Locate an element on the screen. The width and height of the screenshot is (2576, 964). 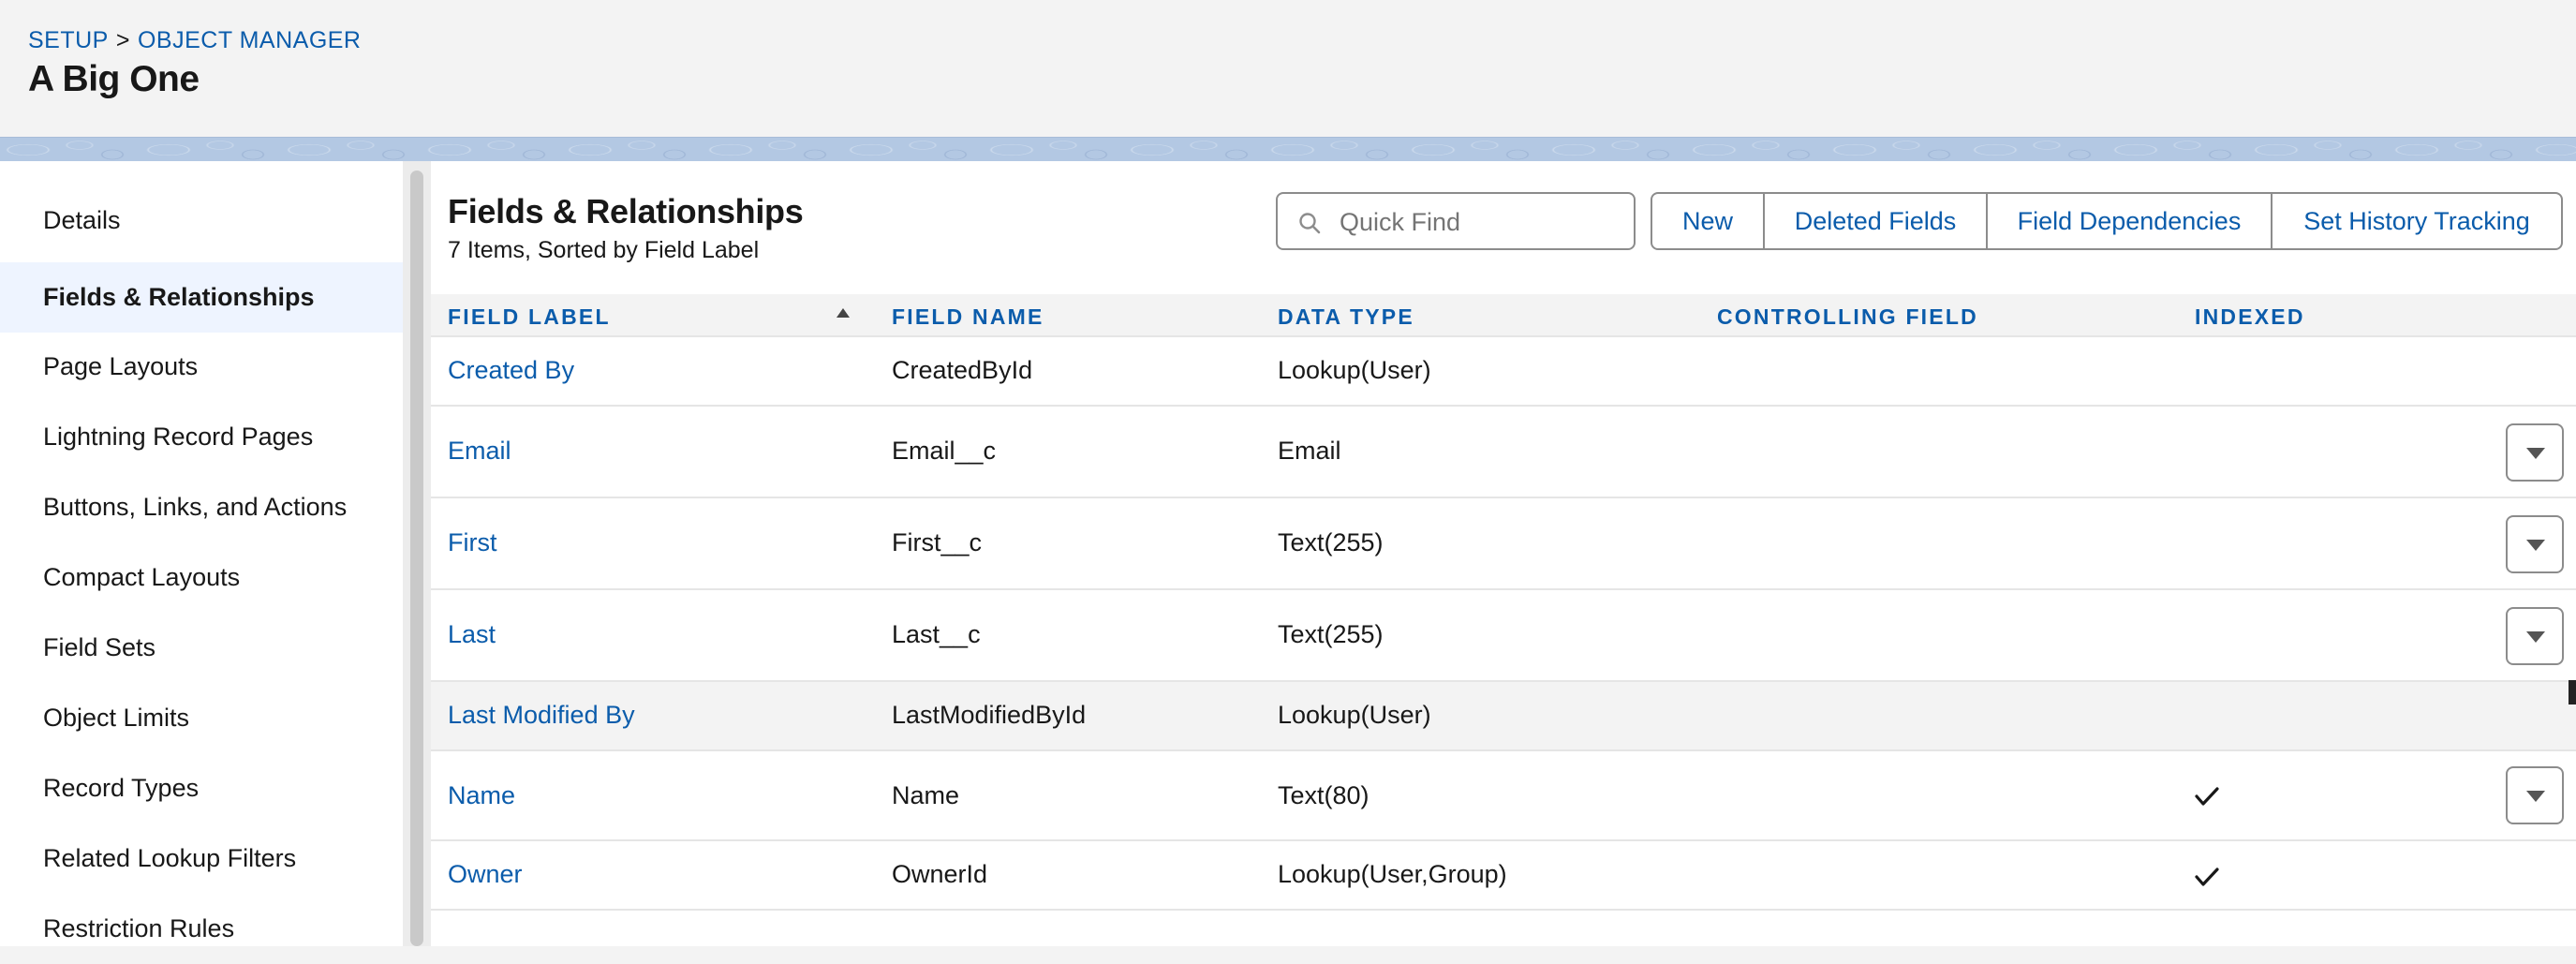
field-label-link: Email is located at coordinates (479, 451).